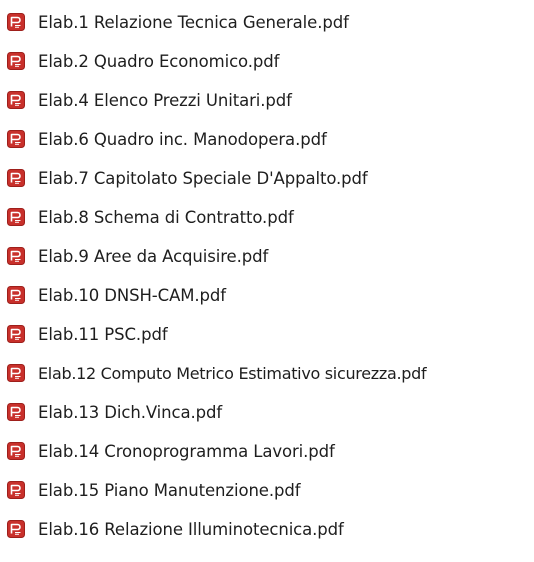 The image size is (534, 562). I want to click on file-name: Elab.1 Relazione Tecnica Generale.pdf, so click(193, 22).